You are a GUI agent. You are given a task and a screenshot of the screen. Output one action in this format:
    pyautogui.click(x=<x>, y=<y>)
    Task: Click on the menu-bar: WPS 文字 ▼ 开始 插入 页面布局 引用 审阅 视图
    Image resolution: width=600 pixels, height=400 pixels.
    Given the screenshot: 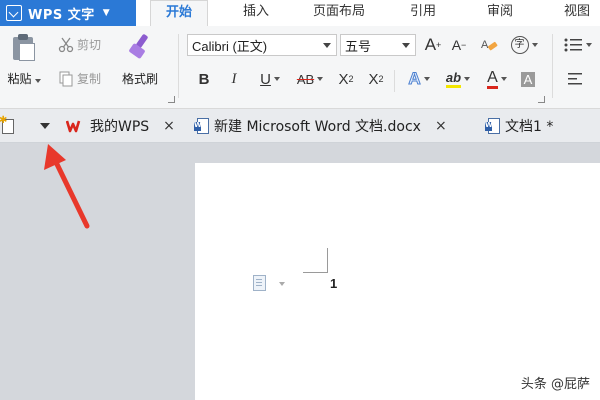 What is the action you would take?
    pyautogui.click(x=300, y=13)
    